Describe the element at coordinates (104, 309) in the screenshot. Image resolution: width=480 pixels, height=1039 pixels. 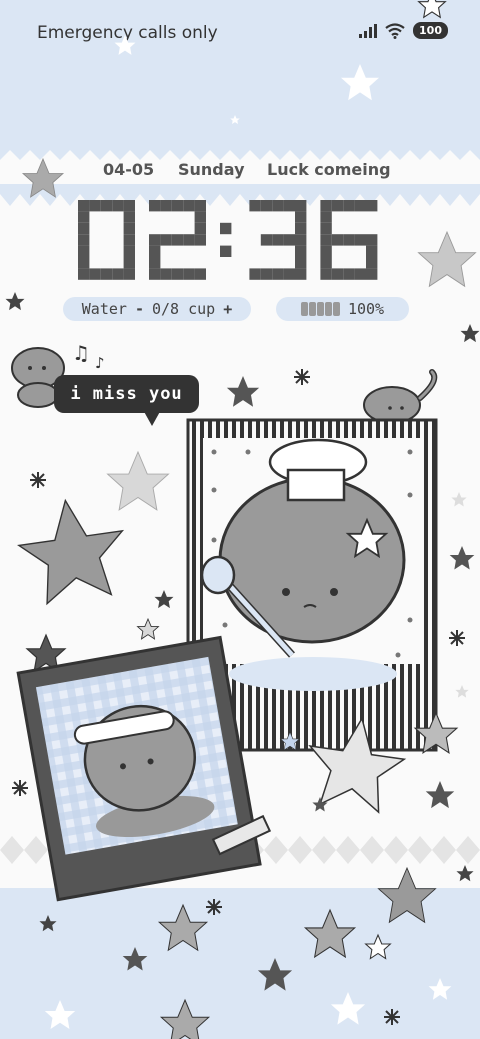
I see `water-label: Water` at that location.